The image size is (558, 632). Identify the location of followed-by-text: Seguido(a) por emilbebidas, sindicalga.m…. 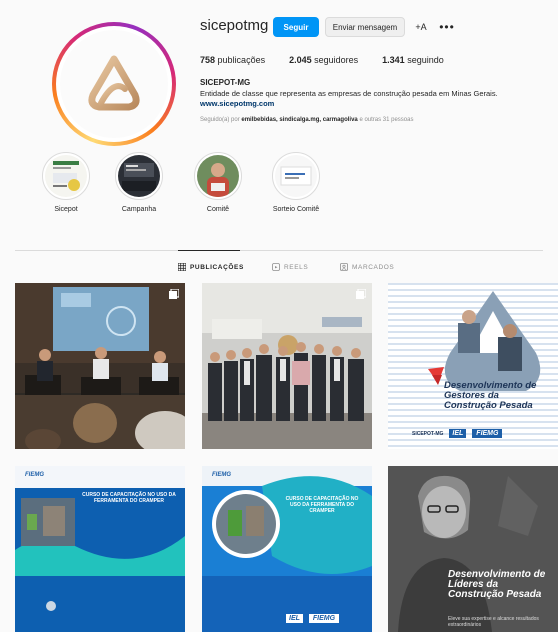
(306, 120).